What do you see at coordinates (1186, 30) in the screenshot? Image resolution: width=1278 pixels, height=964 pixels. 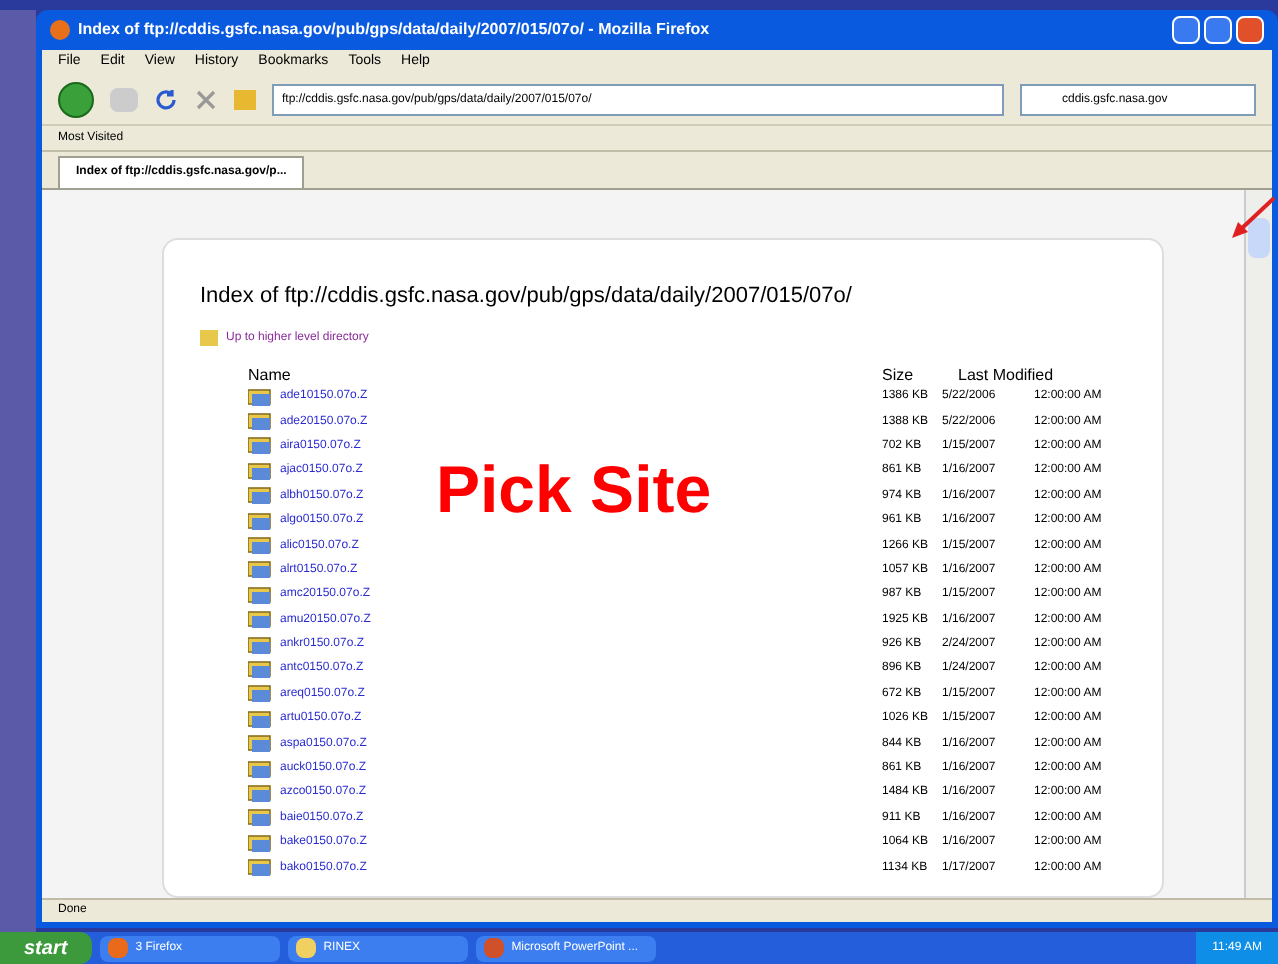 I see `minimize-button` at bounding box center [1186, 30].